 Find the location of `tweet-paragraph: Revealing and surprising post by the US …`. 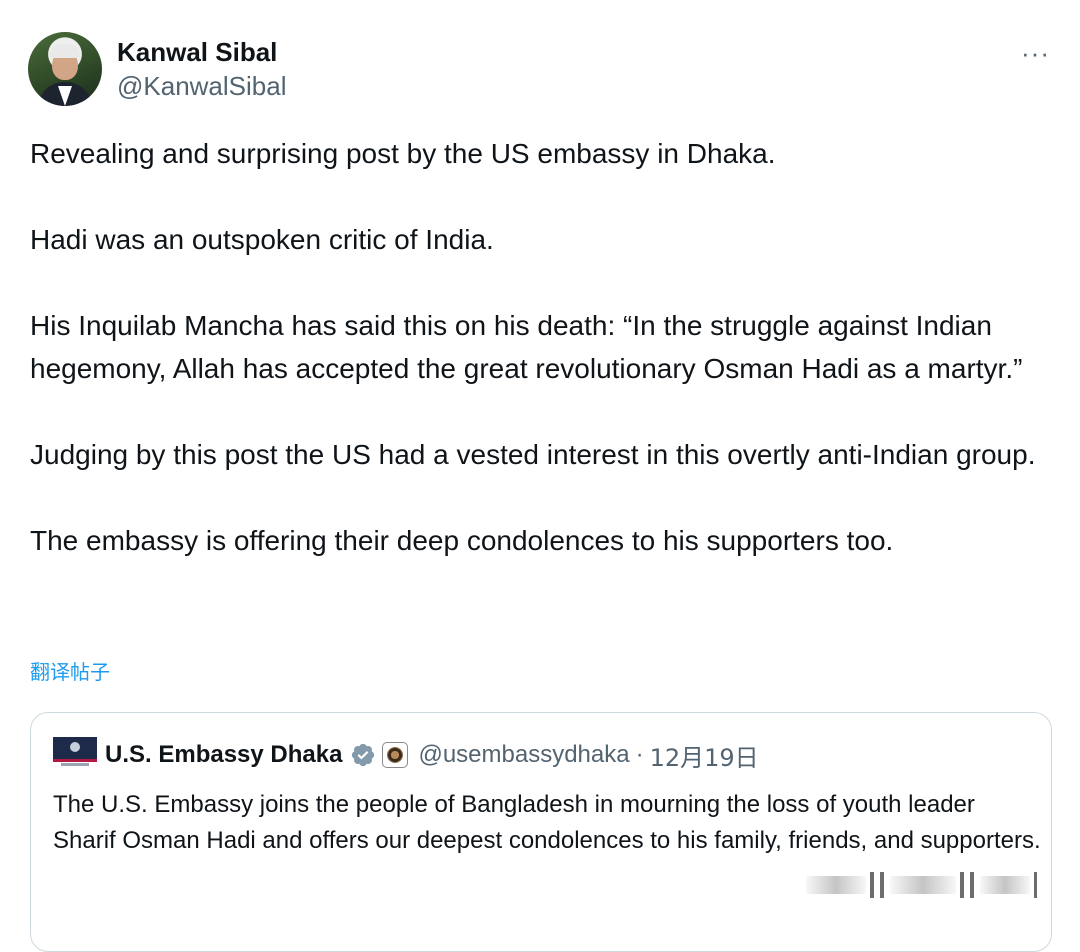

tweet-paragraph: Revealing and surprising post by the US … is located at coordinates (403, 153).